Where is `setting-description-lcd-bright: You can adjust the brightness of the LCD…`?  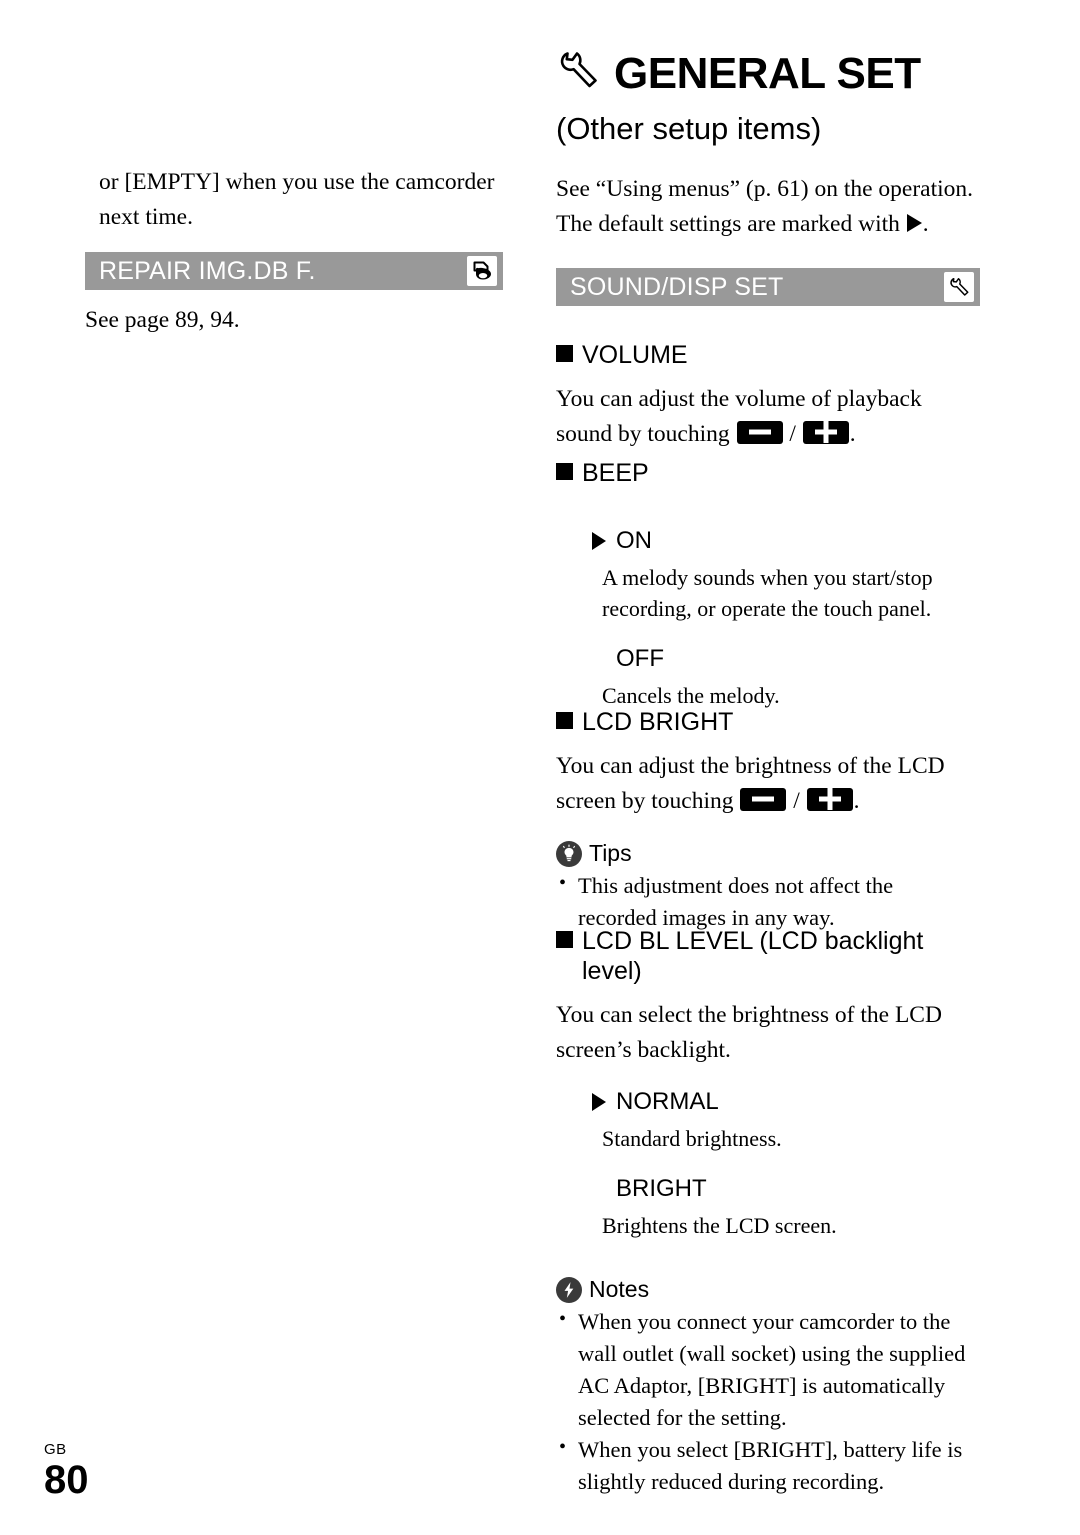
setting-description-lcd-bright: You can adjust the brightness of the LCD… is located at coordinates (768, 783).